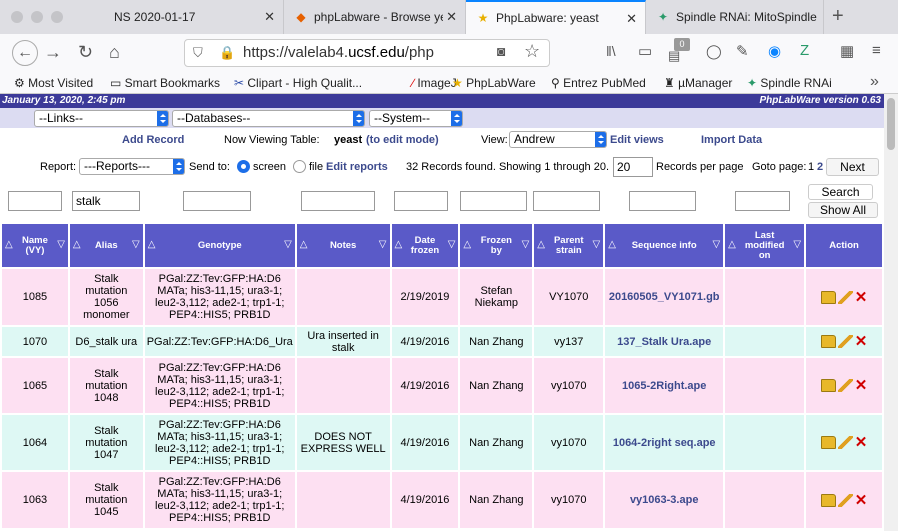 This screenshot has height=531, width=898. I want to click on zotero-icon: Z, so click(804, 50).